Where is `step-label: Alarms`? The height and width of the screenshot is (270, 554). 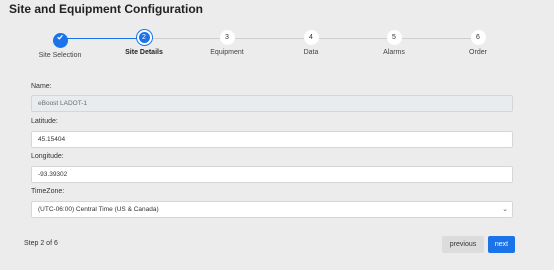
step-label: Alarms is located at coordinates (394, 52).